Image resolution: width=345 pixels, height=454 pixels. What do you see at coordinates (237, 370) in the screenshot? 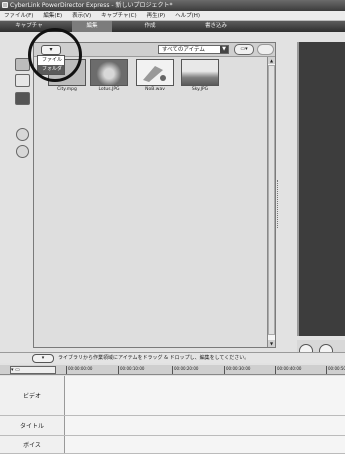
I see `ruler-tick: 00:00:30:00` at bounding box center [237, 370].